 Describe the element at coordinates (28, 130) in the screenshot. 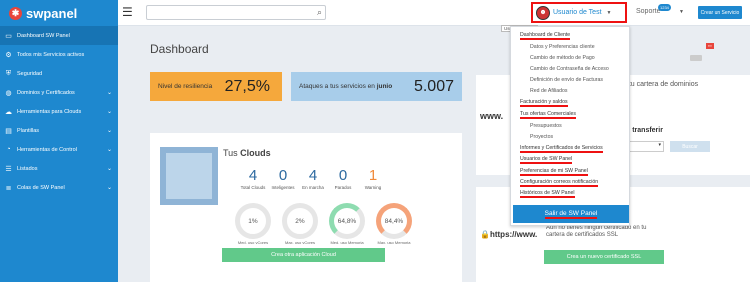

I see `sidebar-item-label: Plantillas` at that location.